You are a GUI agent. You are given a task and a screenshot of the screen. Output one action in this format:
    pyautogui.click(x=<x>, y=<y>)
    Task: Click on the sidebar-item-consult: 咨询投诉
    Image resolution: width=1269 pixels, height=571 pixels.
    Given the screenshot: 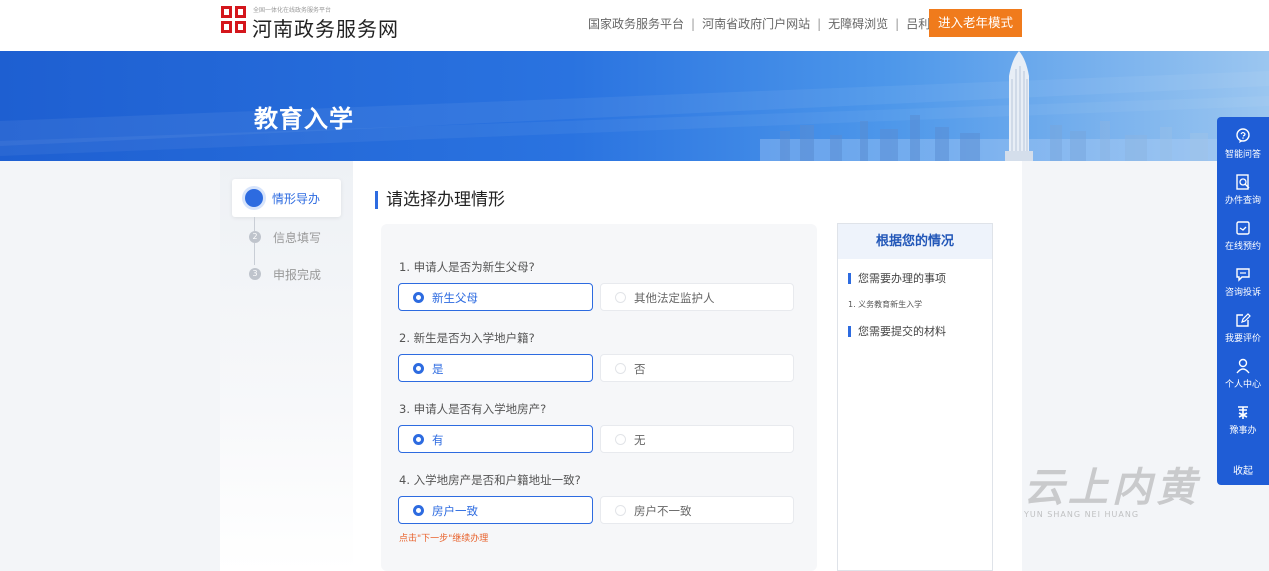 What is the action you would take?
    pyautogui.click(x=1243, y=278)
    